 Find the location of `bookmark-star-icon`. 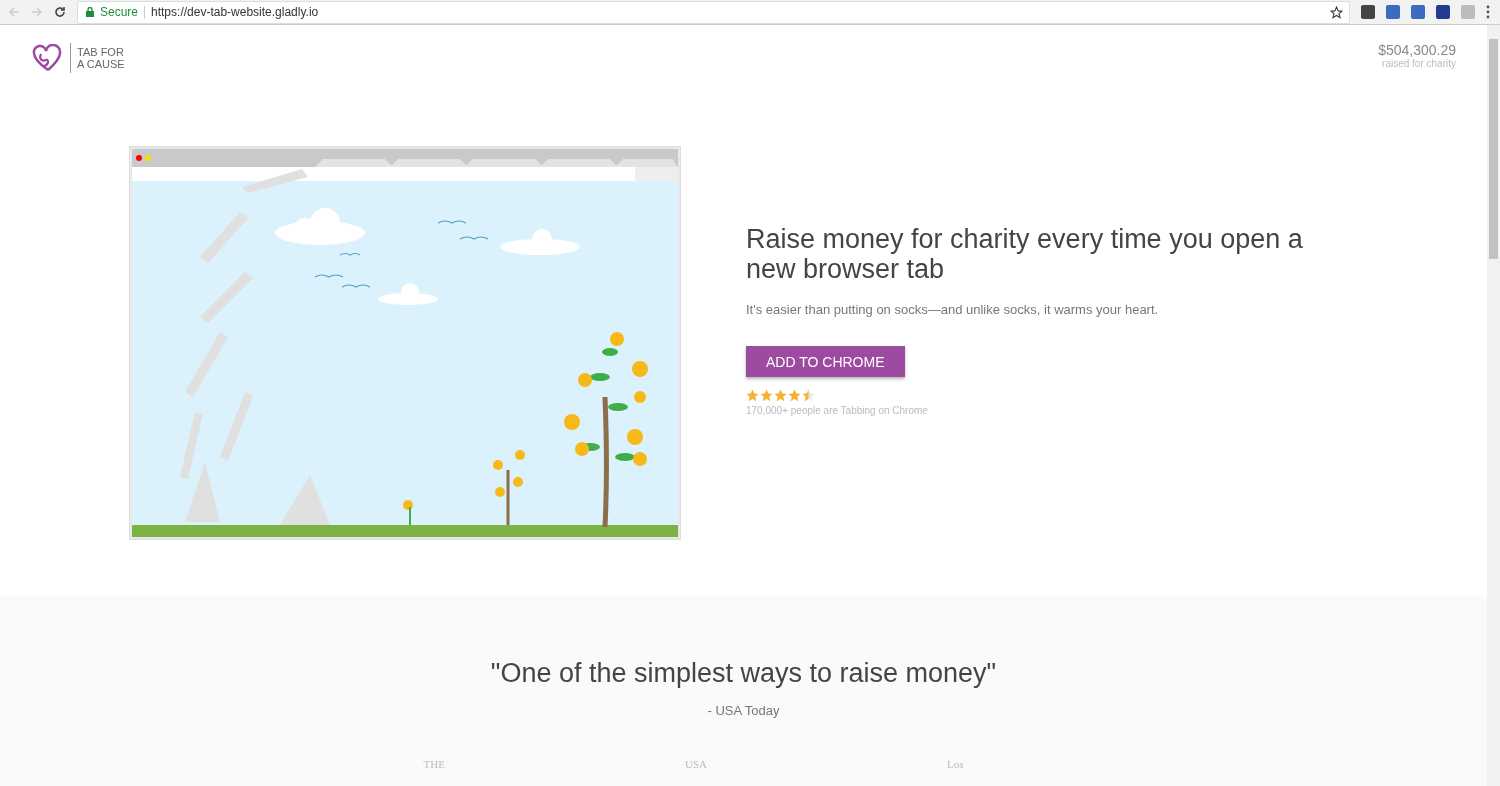

bookmark-star-icon is located at coordinates (1336, 12).